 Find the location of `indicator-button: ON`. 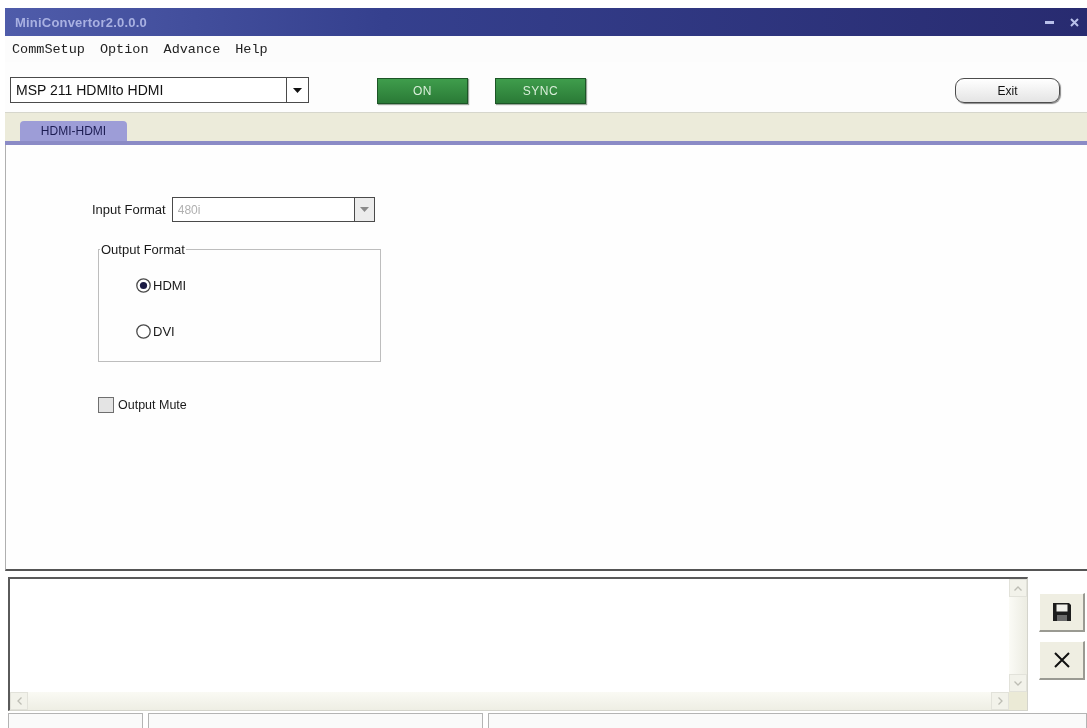

indicator-button: ON is located at coordinates (422, 91).